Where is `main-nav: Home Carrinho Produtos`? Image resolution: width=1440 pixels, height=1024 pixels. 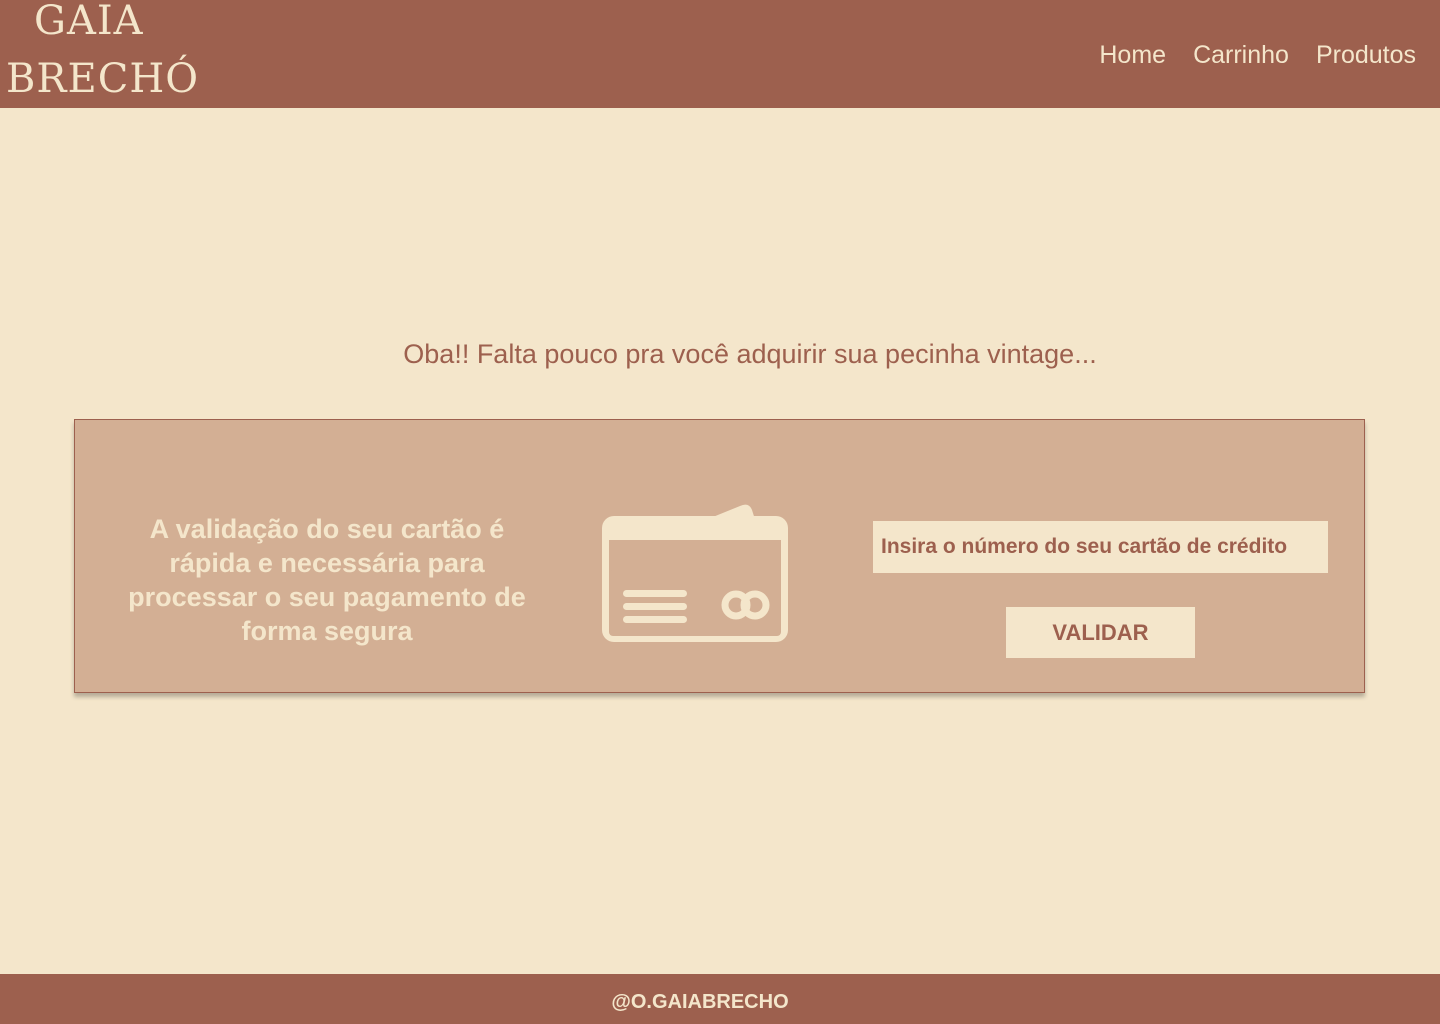 main-nav: Home Carrinho Produtos is located at coordinates (1257, 55).